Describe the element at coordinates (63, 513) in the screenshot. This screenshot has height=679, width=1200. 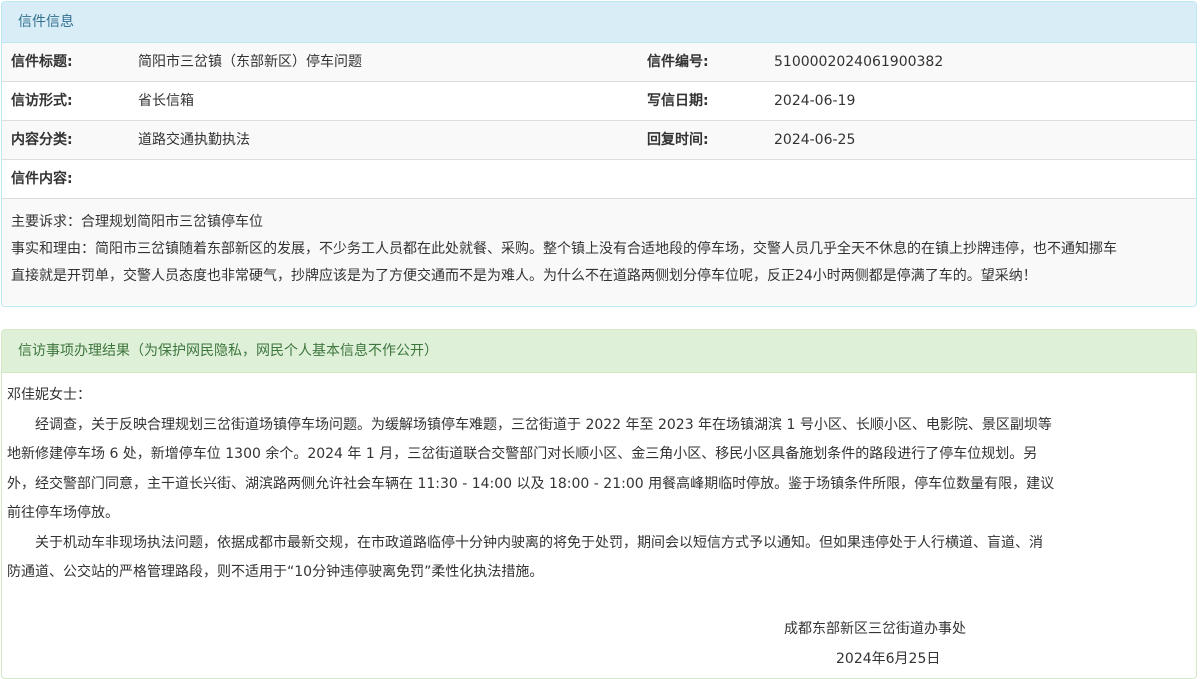
I see `reply-line: 前往停车场停放。` at that location.